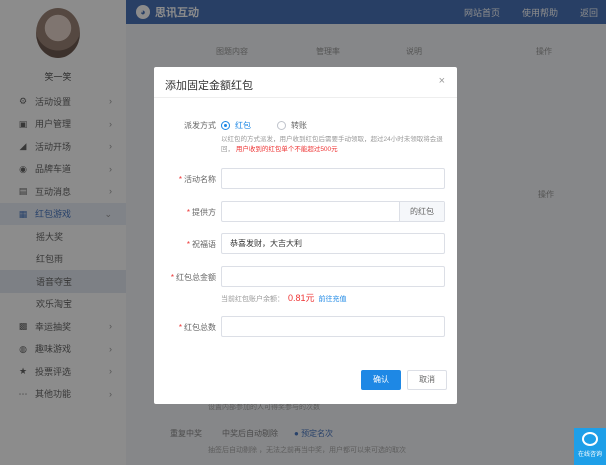 This screenshot has width=606, height=465. I want to click on greeting-label: * 祝福语, so click(201, 244).